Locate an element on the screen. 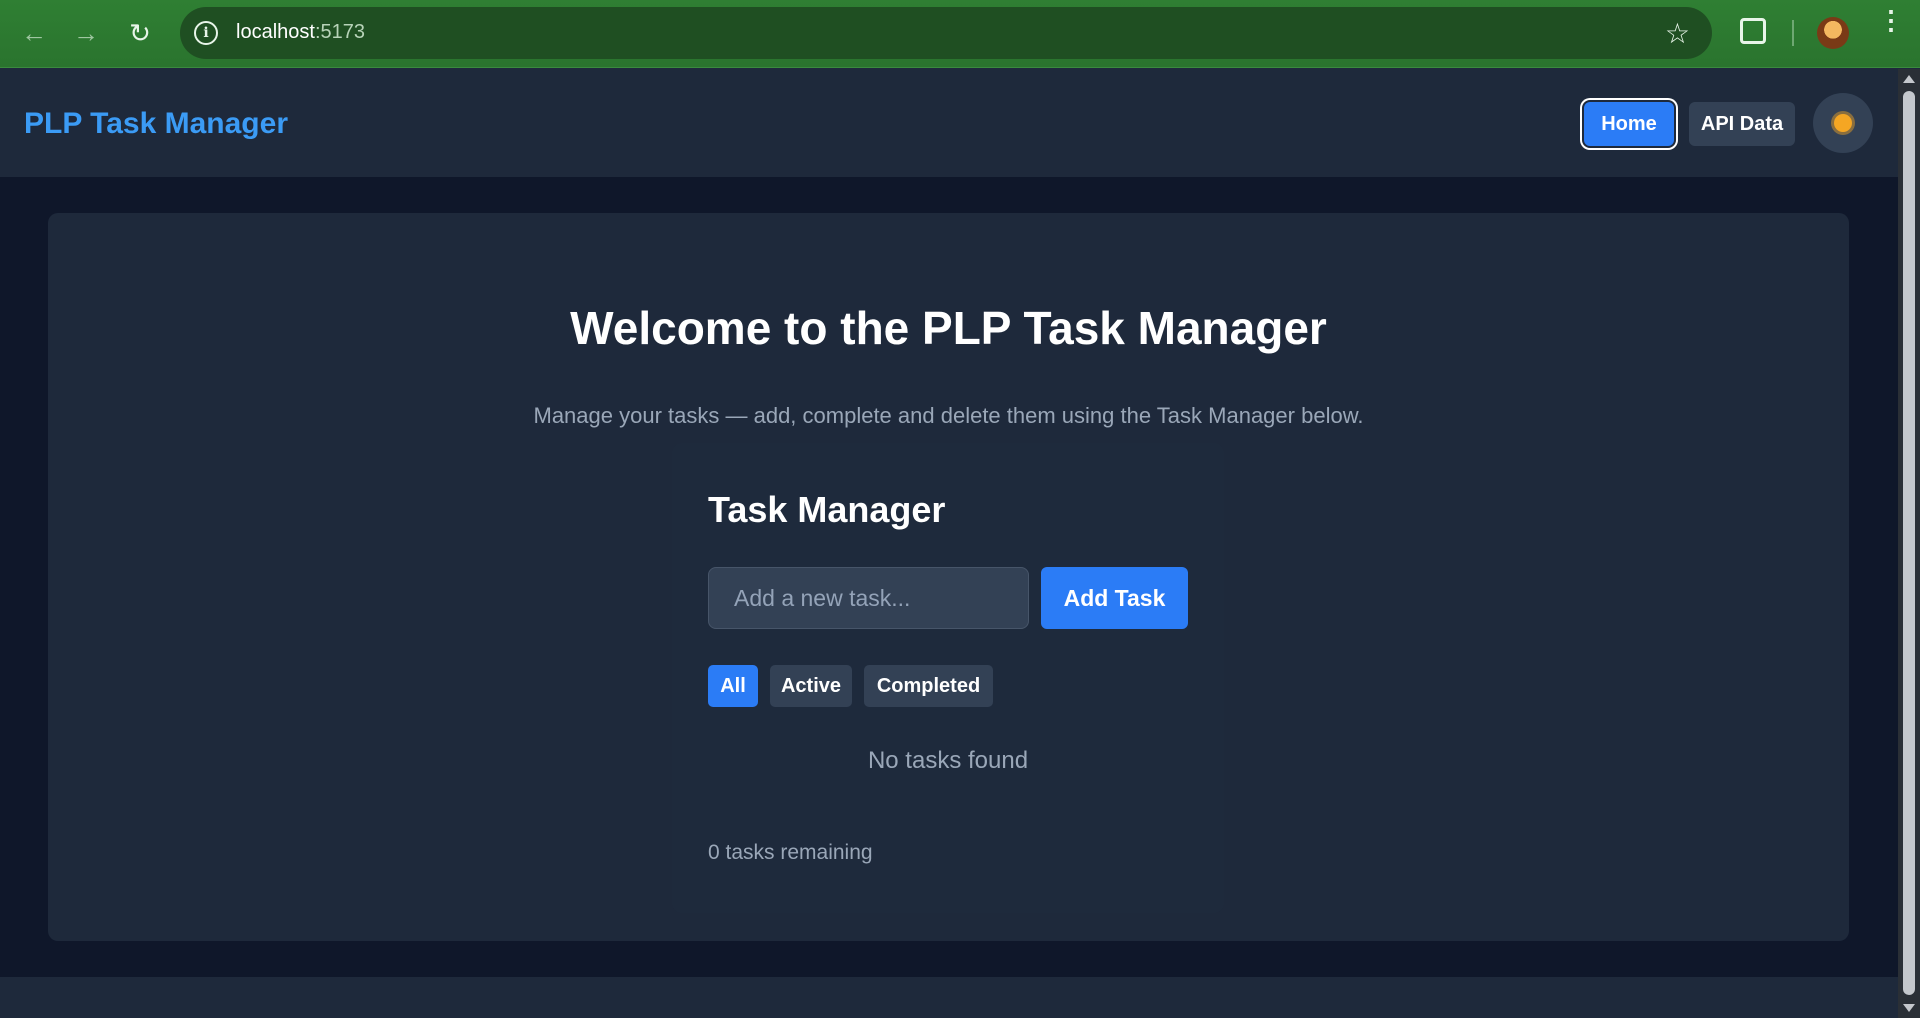  profile-avatar is located at coordinates (1833, 33).